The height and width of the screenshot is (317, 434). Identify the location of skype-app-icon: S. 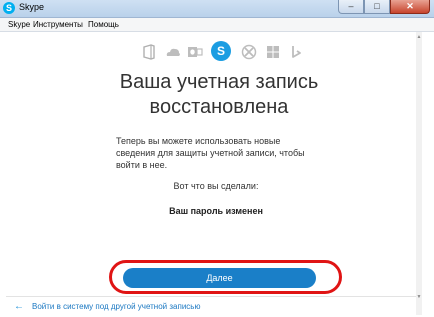
(9, 8).